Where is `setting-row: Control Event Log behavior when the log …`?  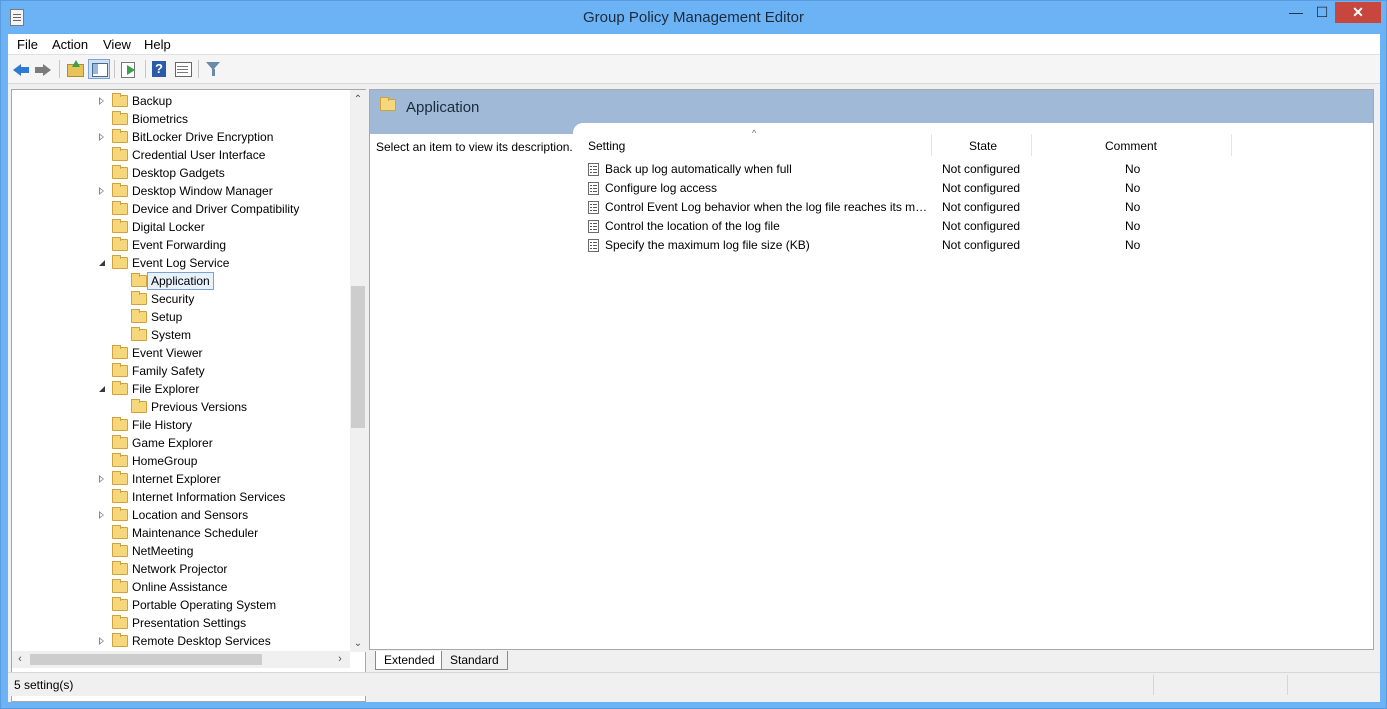 setting-row: Control Event Log behavior when the log … is located at coordinates (977, 207).